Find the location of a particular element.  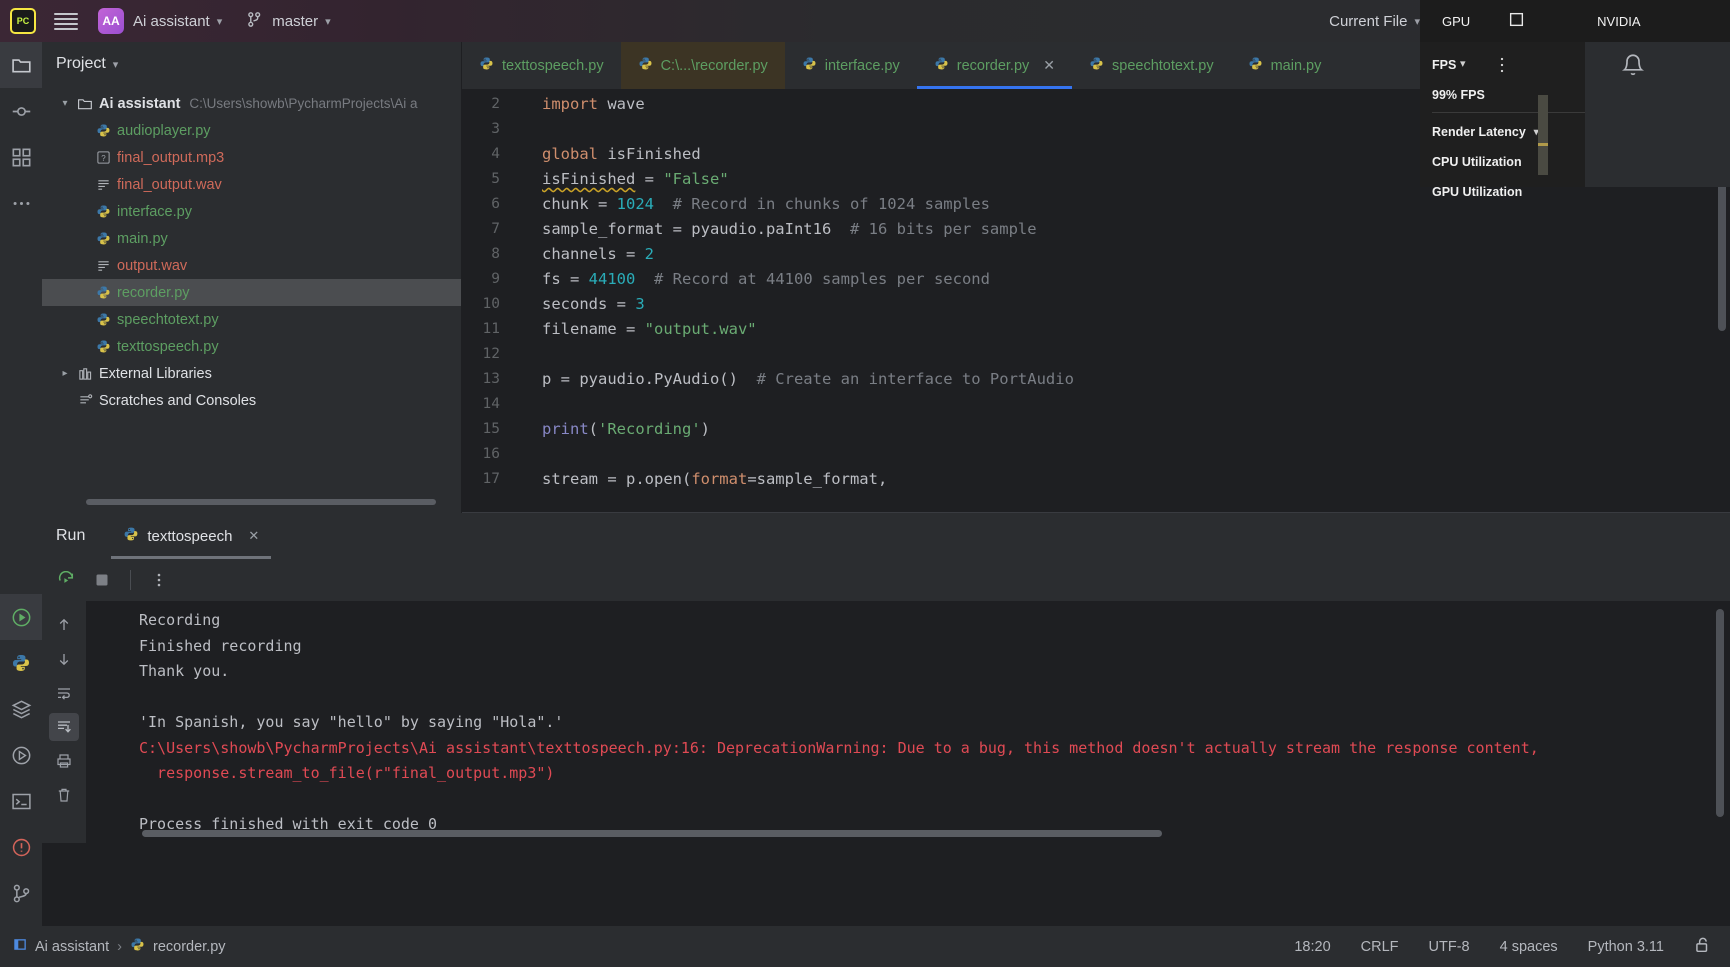

code-line-text: import wave is located at coordinates (593, 104).